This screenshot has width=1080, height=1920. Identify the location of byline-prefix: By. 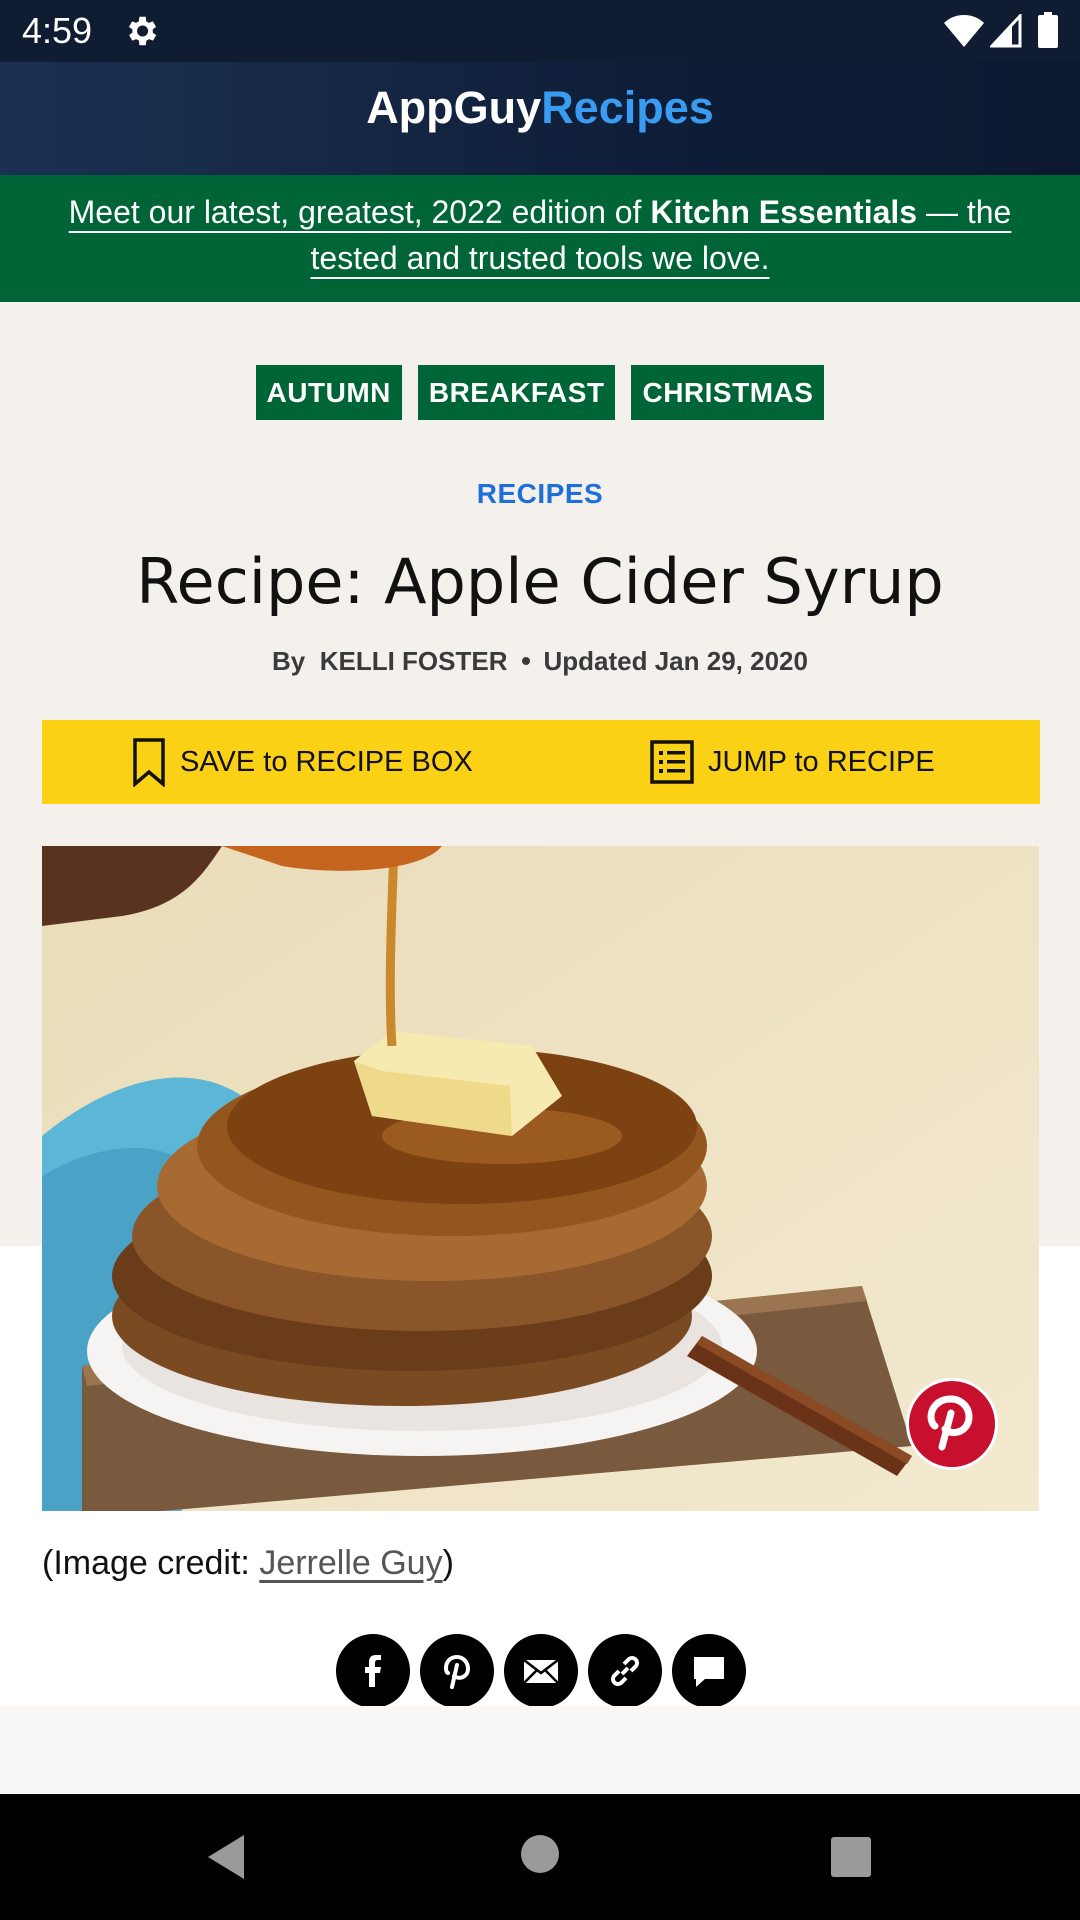
(289, 661).